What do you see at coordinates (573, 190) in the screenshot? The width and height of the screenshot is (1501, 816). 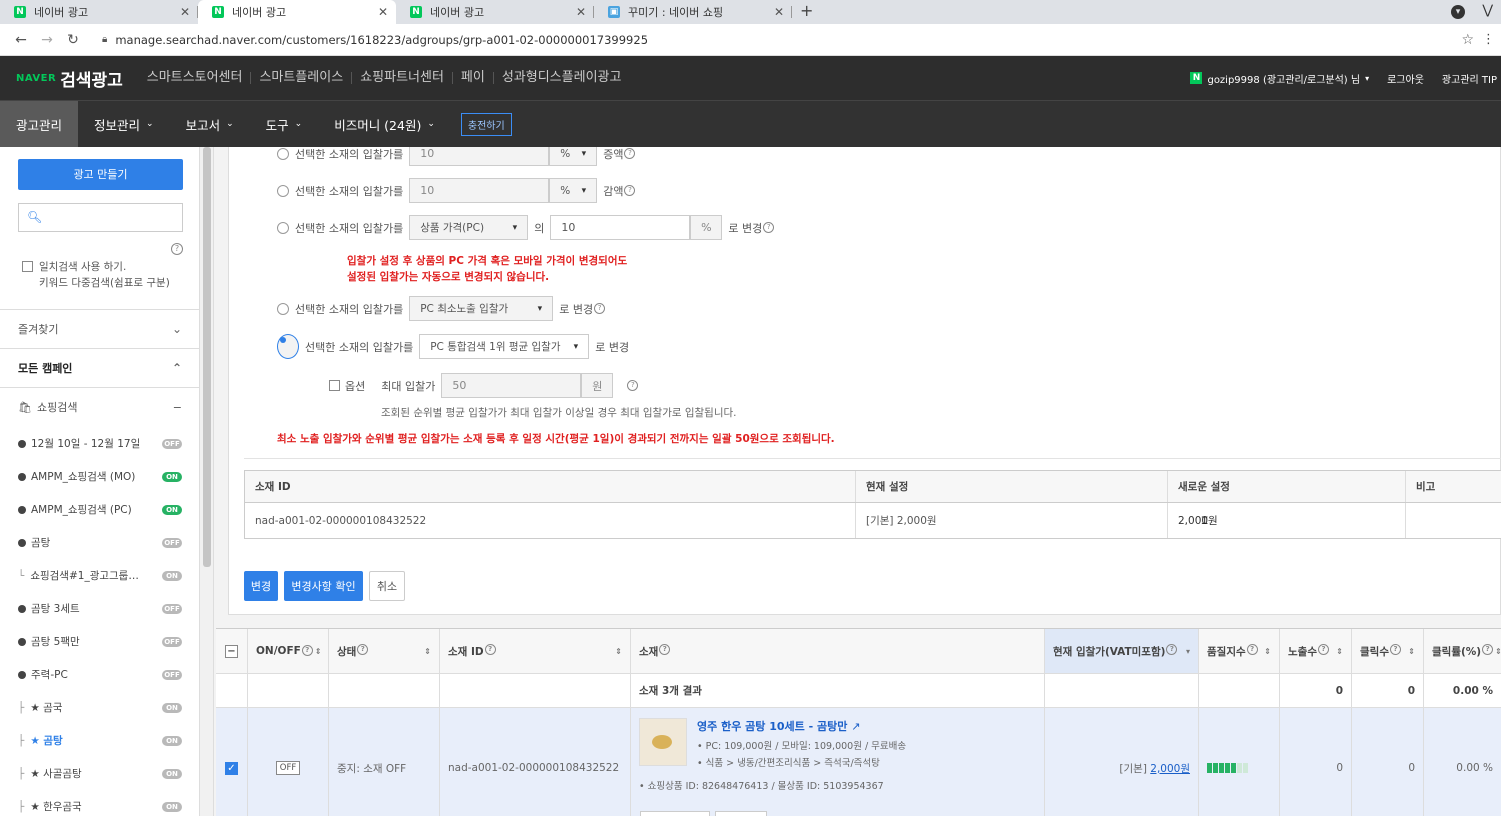 I see `decrease-unit-select: % ▾` at bounding box center [573, 190].